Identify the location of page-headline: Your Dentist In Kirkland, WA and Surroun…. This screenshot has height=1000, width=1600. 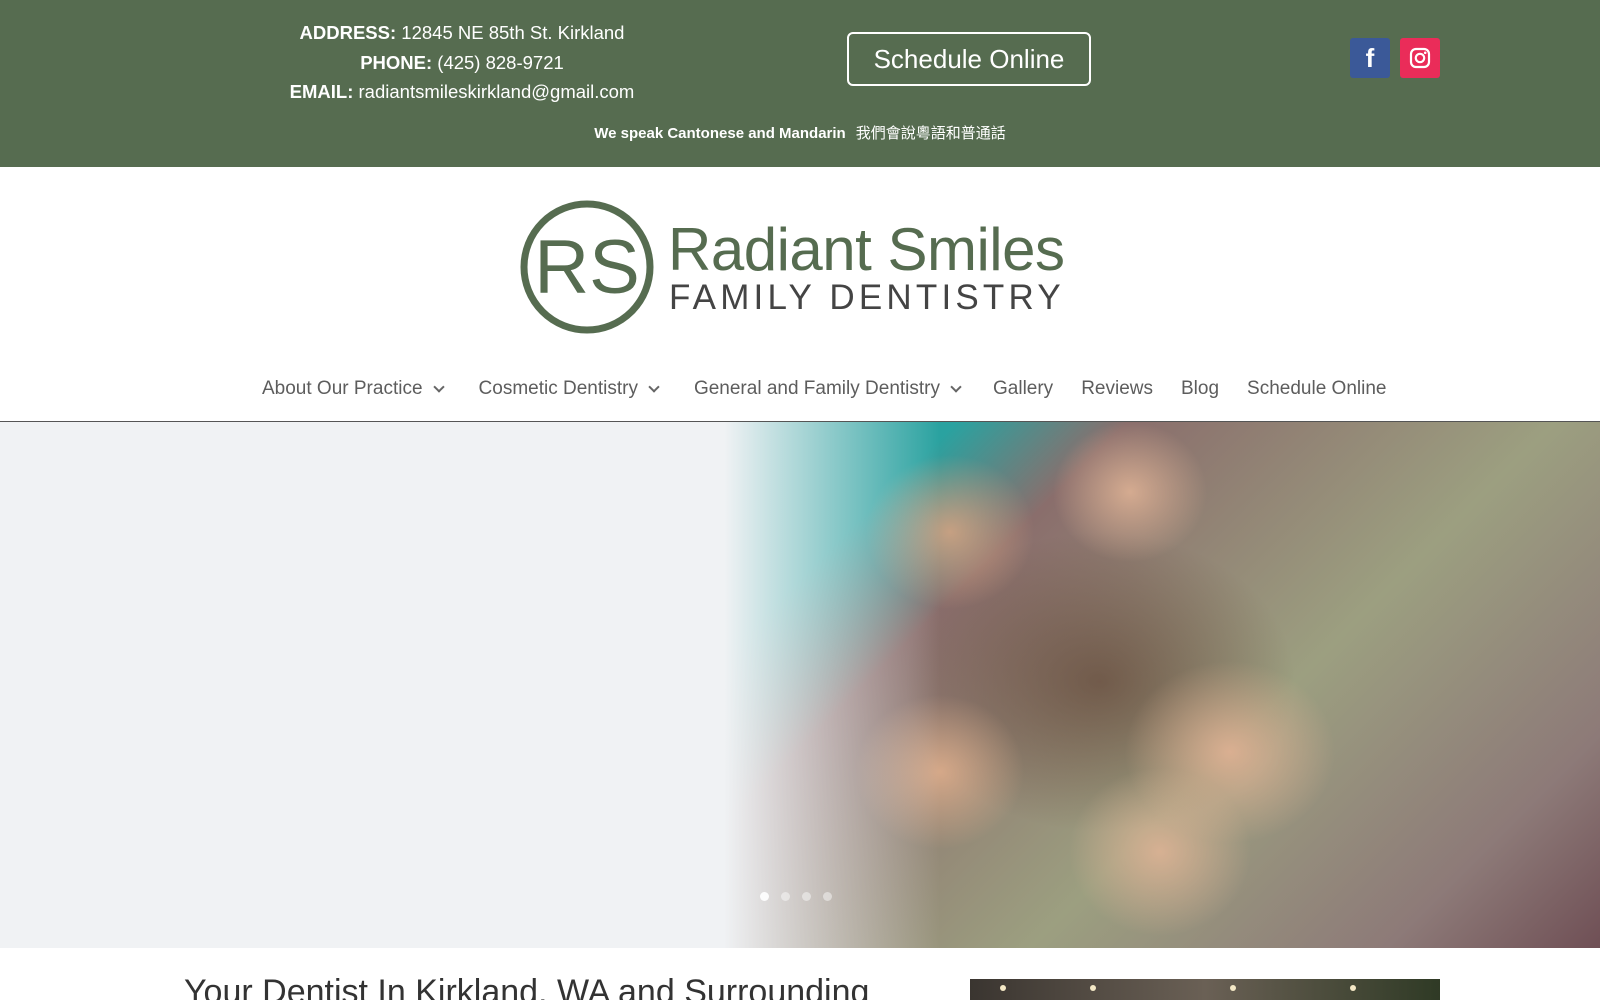
(527, 986).